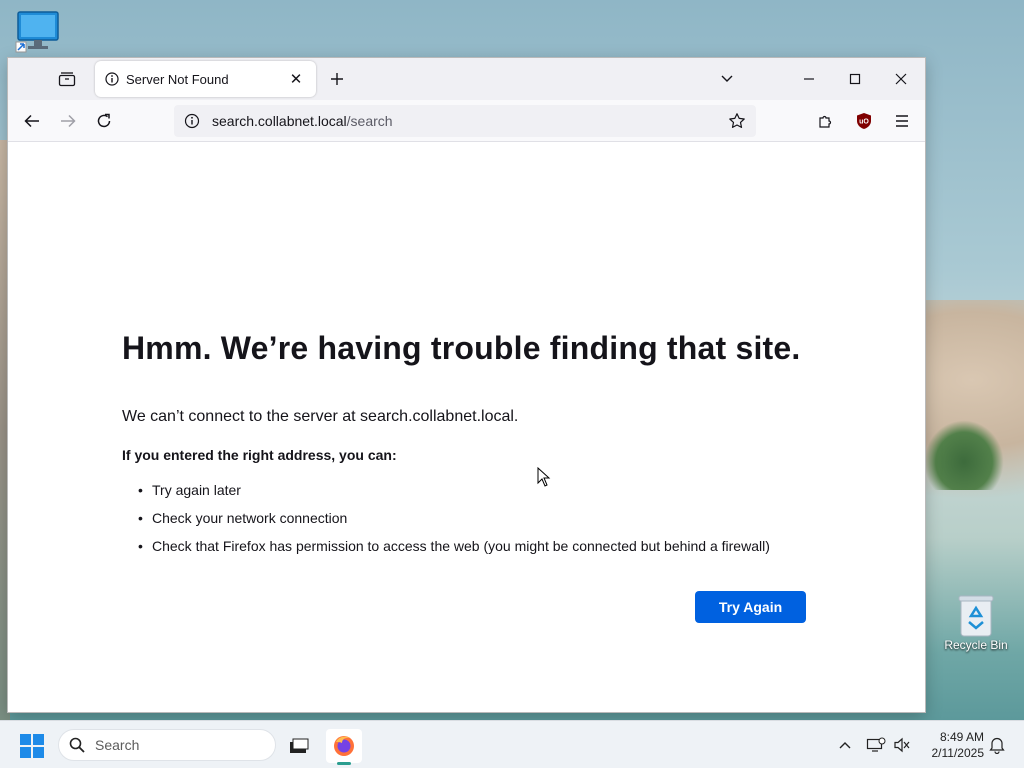 This screenshot has width=1024, height=768. What do you see at coordinates (32, 746) in the screenshot?
I see `start-button` at bounding box center [32, 746].